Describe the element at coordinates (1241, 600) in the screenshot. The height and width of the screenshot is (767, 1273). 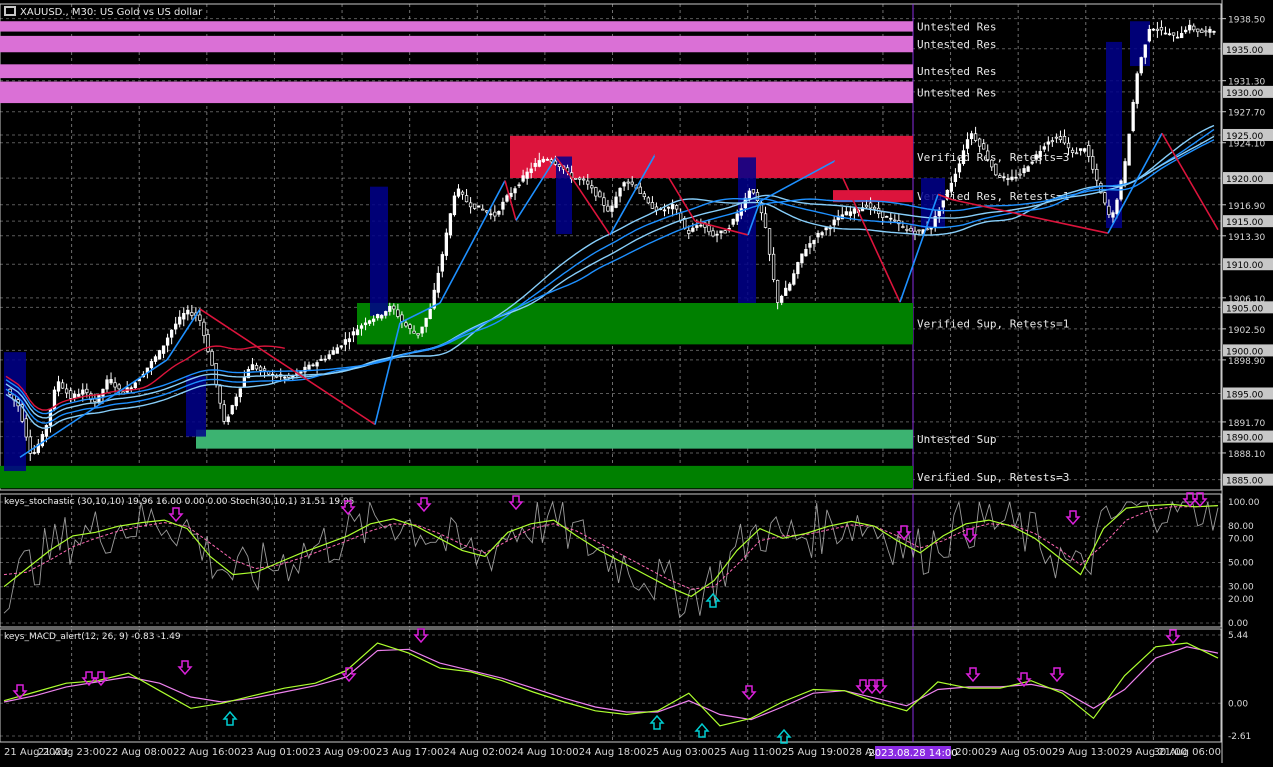
I see `stoch-y-tick-label: 20.00` at that location.